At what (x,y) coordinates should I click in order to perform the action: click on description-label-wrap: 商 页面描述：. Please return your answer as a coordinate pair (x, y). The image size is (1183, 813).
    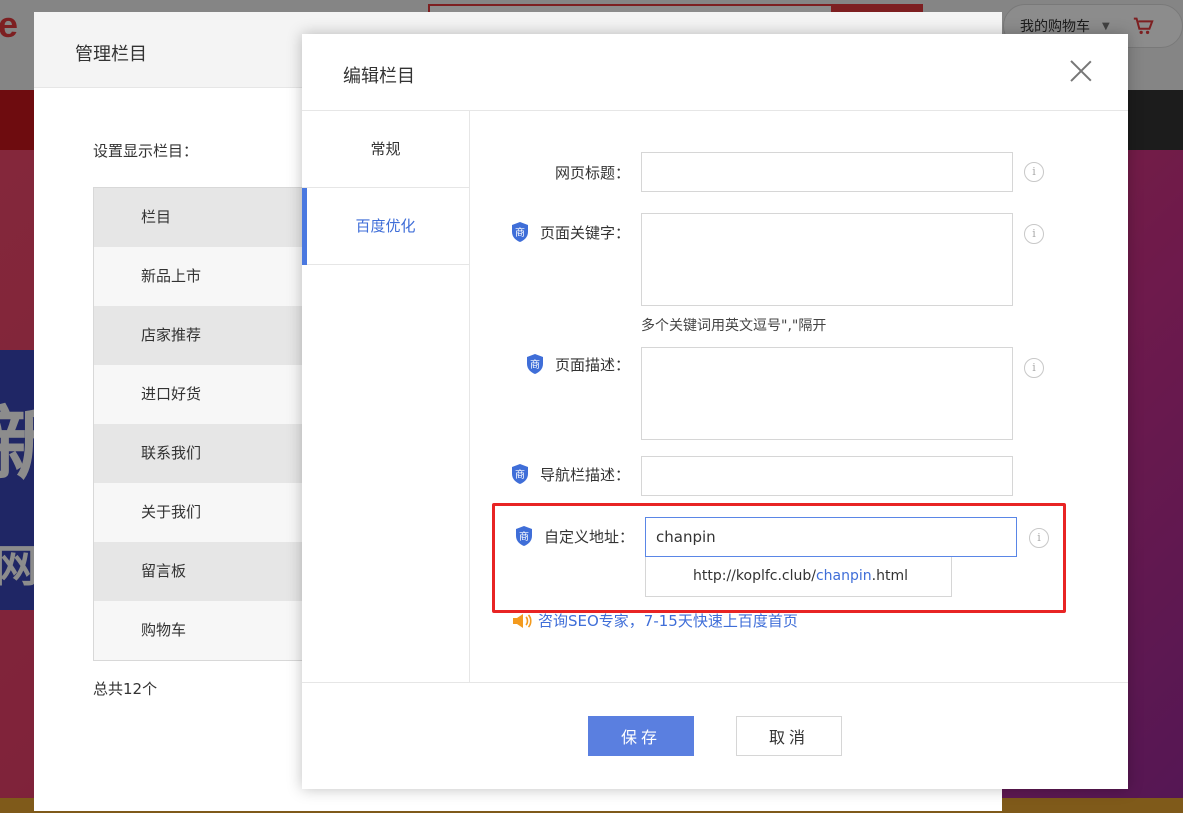
    Looking at the image, I should click on (577, 364).